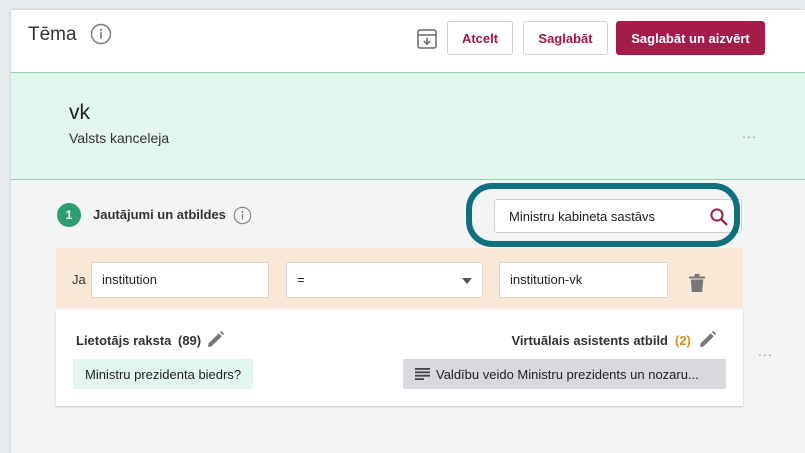 The width and height of the screenshot is (805, 453). I want to click on search-highlight-ring, so click(603, 215).